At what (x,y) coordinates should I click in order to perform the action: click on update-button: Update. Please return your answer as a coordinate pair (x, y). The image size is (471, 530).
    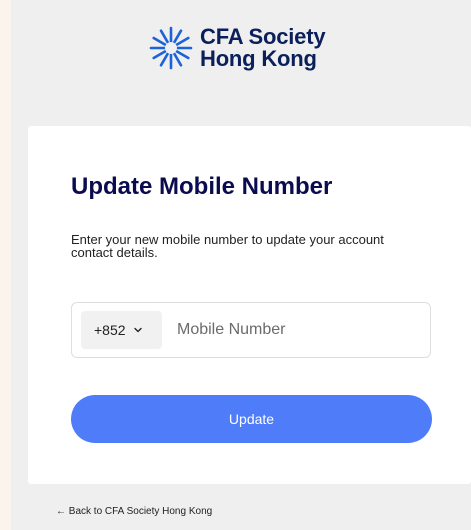
    Looking at the image, I should click on (251, 419).